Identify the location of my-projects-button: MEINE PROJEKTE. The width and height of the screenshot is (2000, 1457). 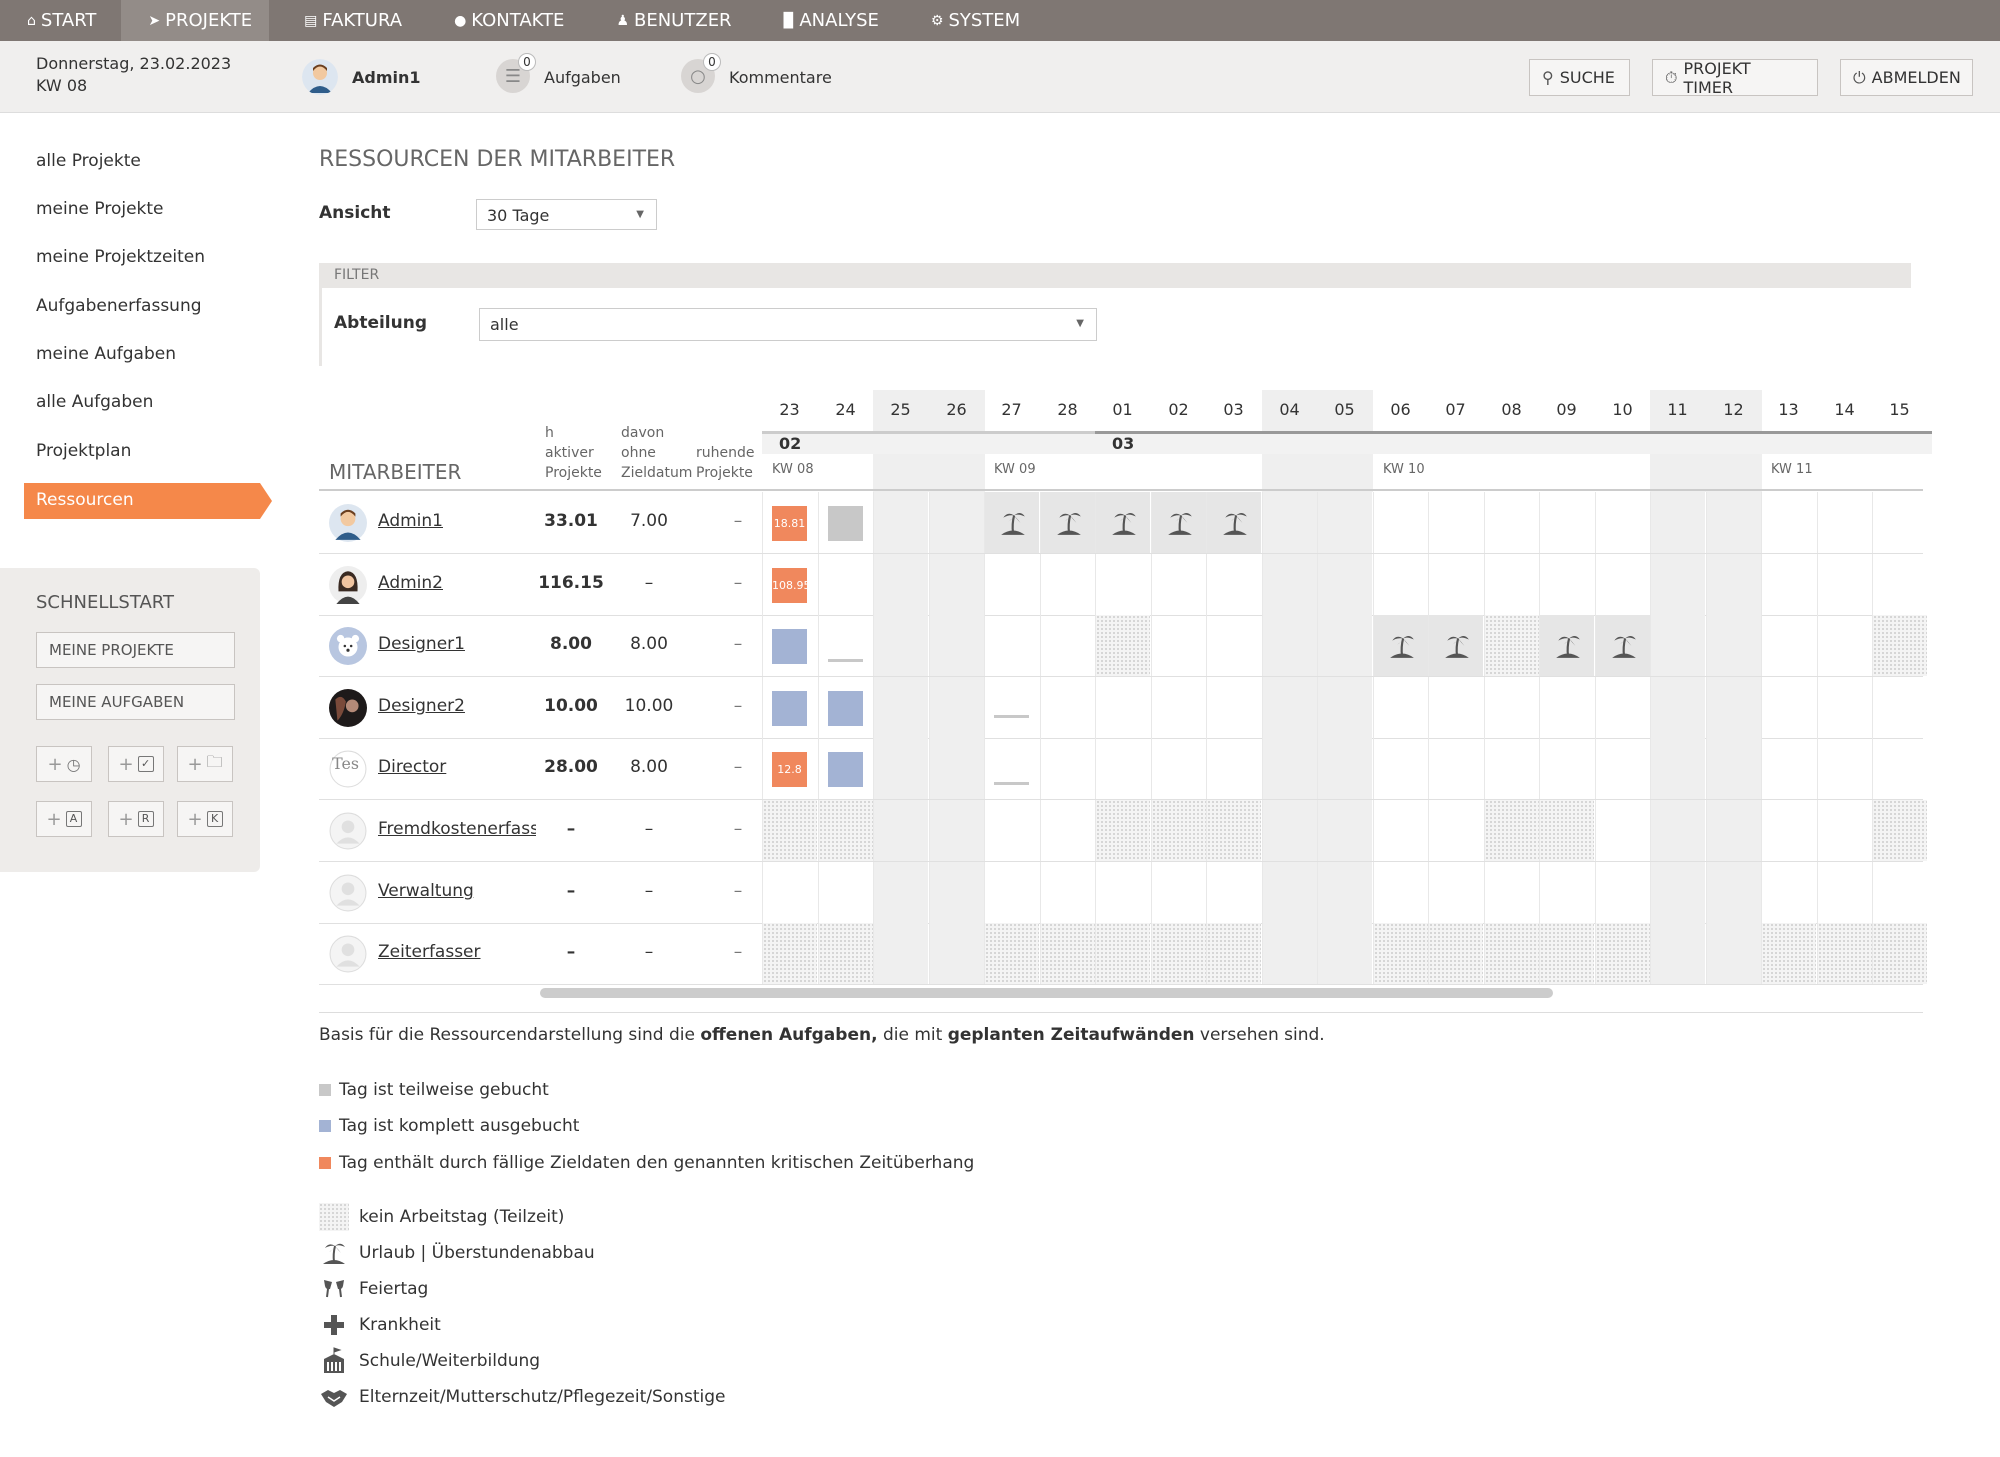
(135, 650).